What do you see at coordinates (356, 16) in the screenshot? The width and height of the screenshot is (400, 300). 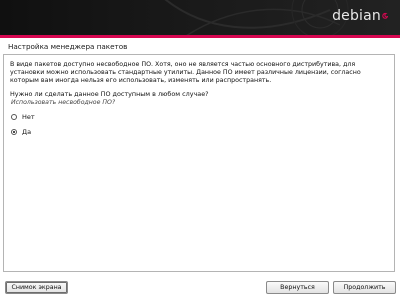 I see `logo-text: debian` at bounding box center [356, 16].